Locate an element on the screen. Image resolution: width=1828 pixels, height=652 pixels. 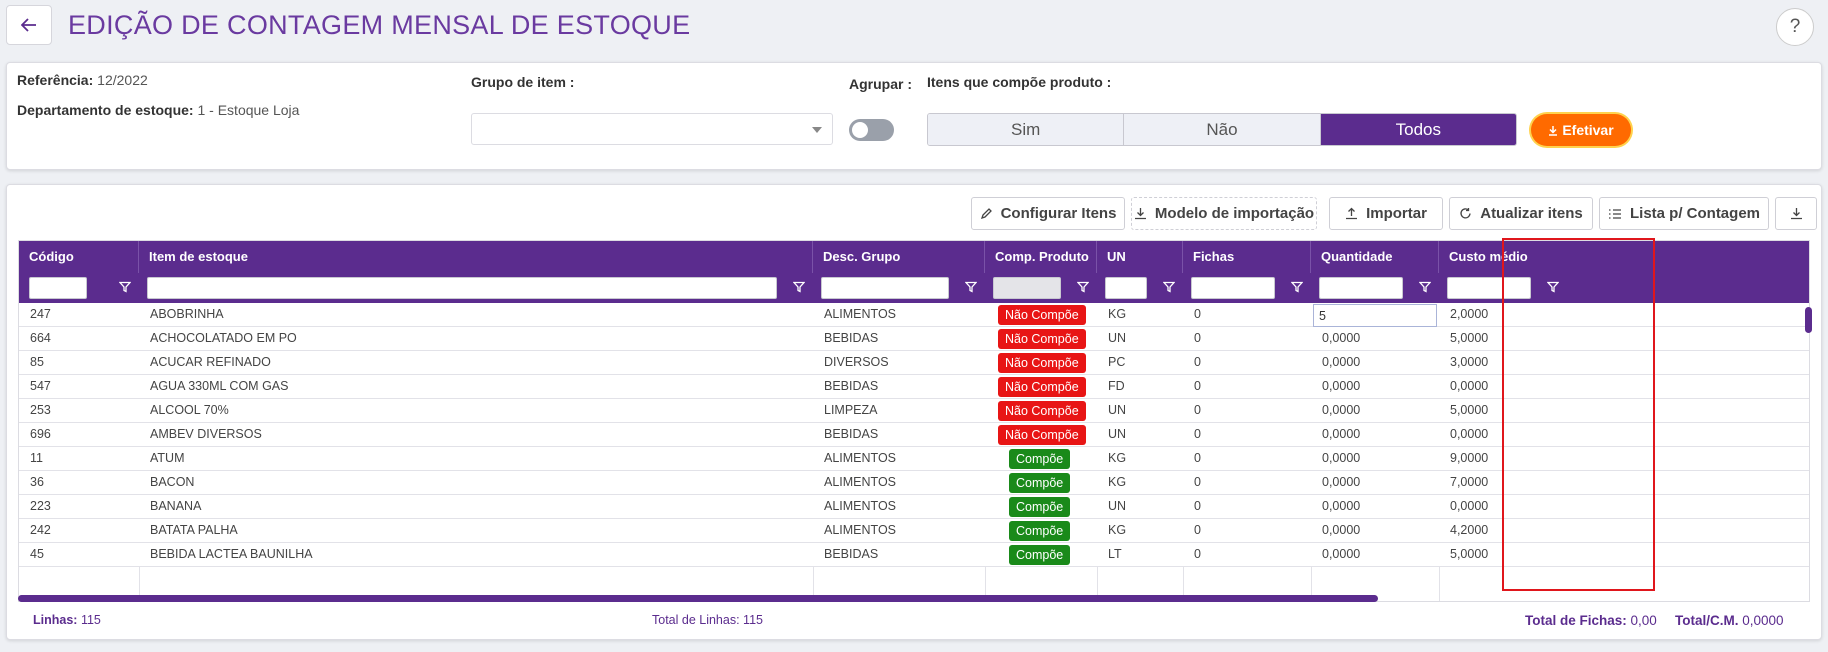
efetivar-button: Efetivar is located at coordinates (1581, 130).